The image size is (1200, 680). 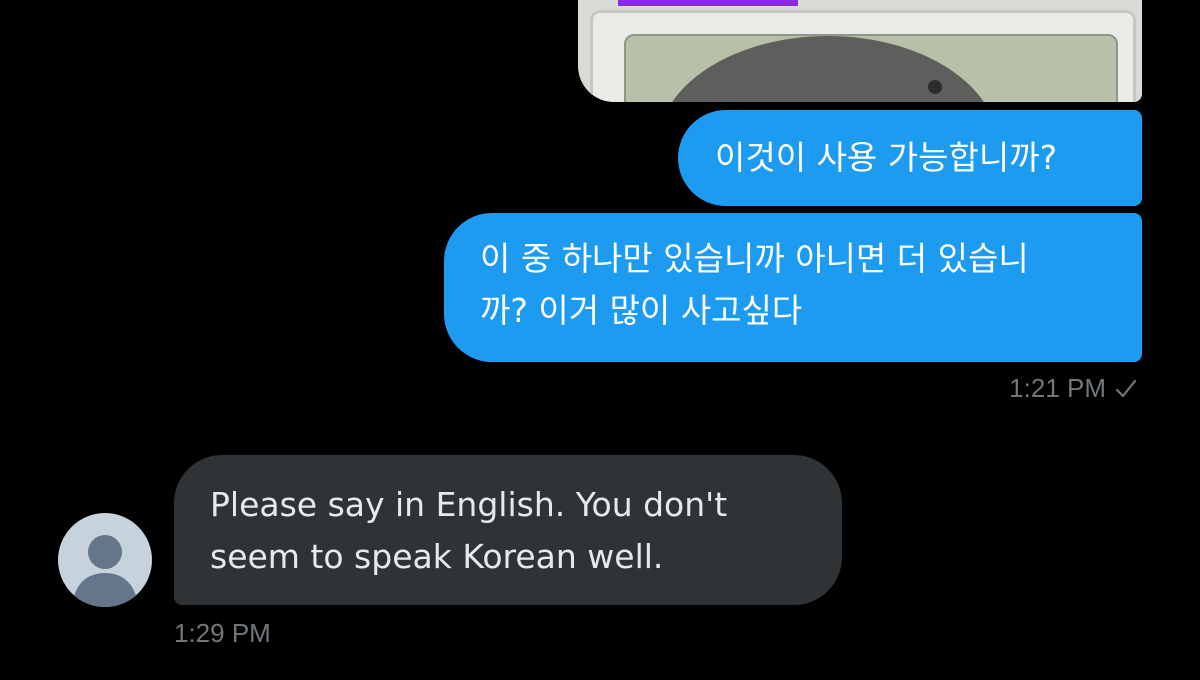 What do you see at coordinates (1126, 389) in the screenshot?
I see `checkmark-icon` at bounding box center [1126, 389].